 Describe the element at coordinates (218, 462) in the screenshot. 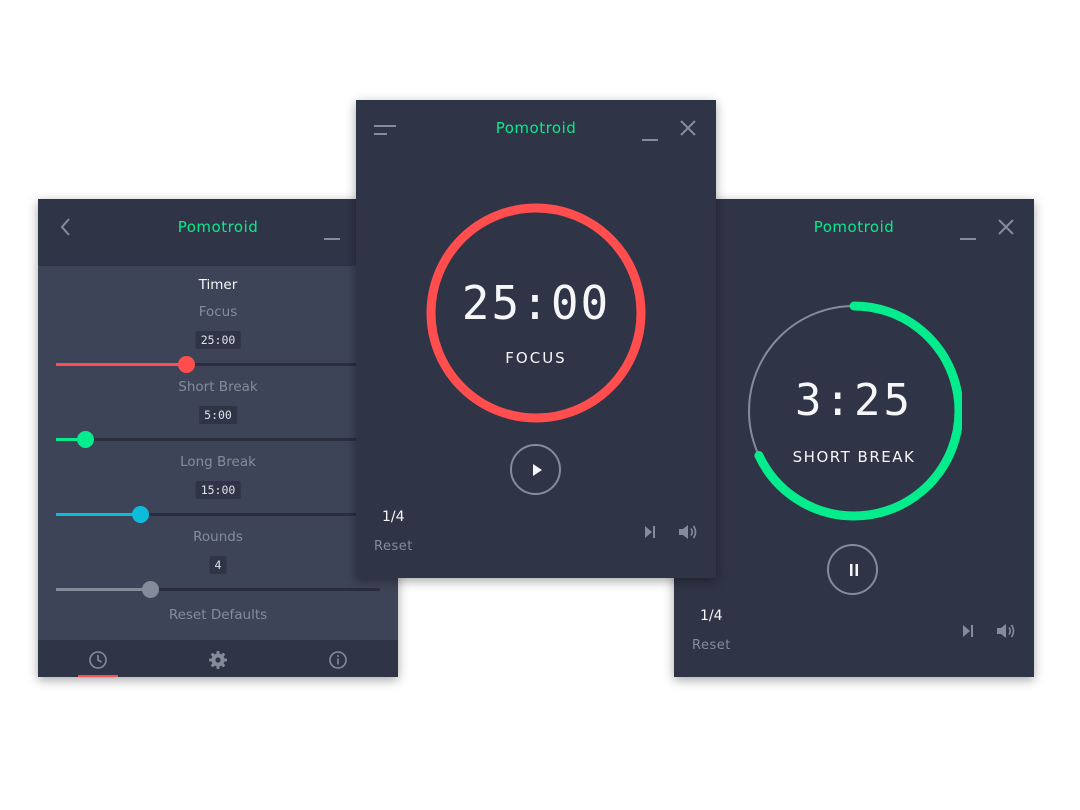

I see `long-break-label: Long Break` at that location.